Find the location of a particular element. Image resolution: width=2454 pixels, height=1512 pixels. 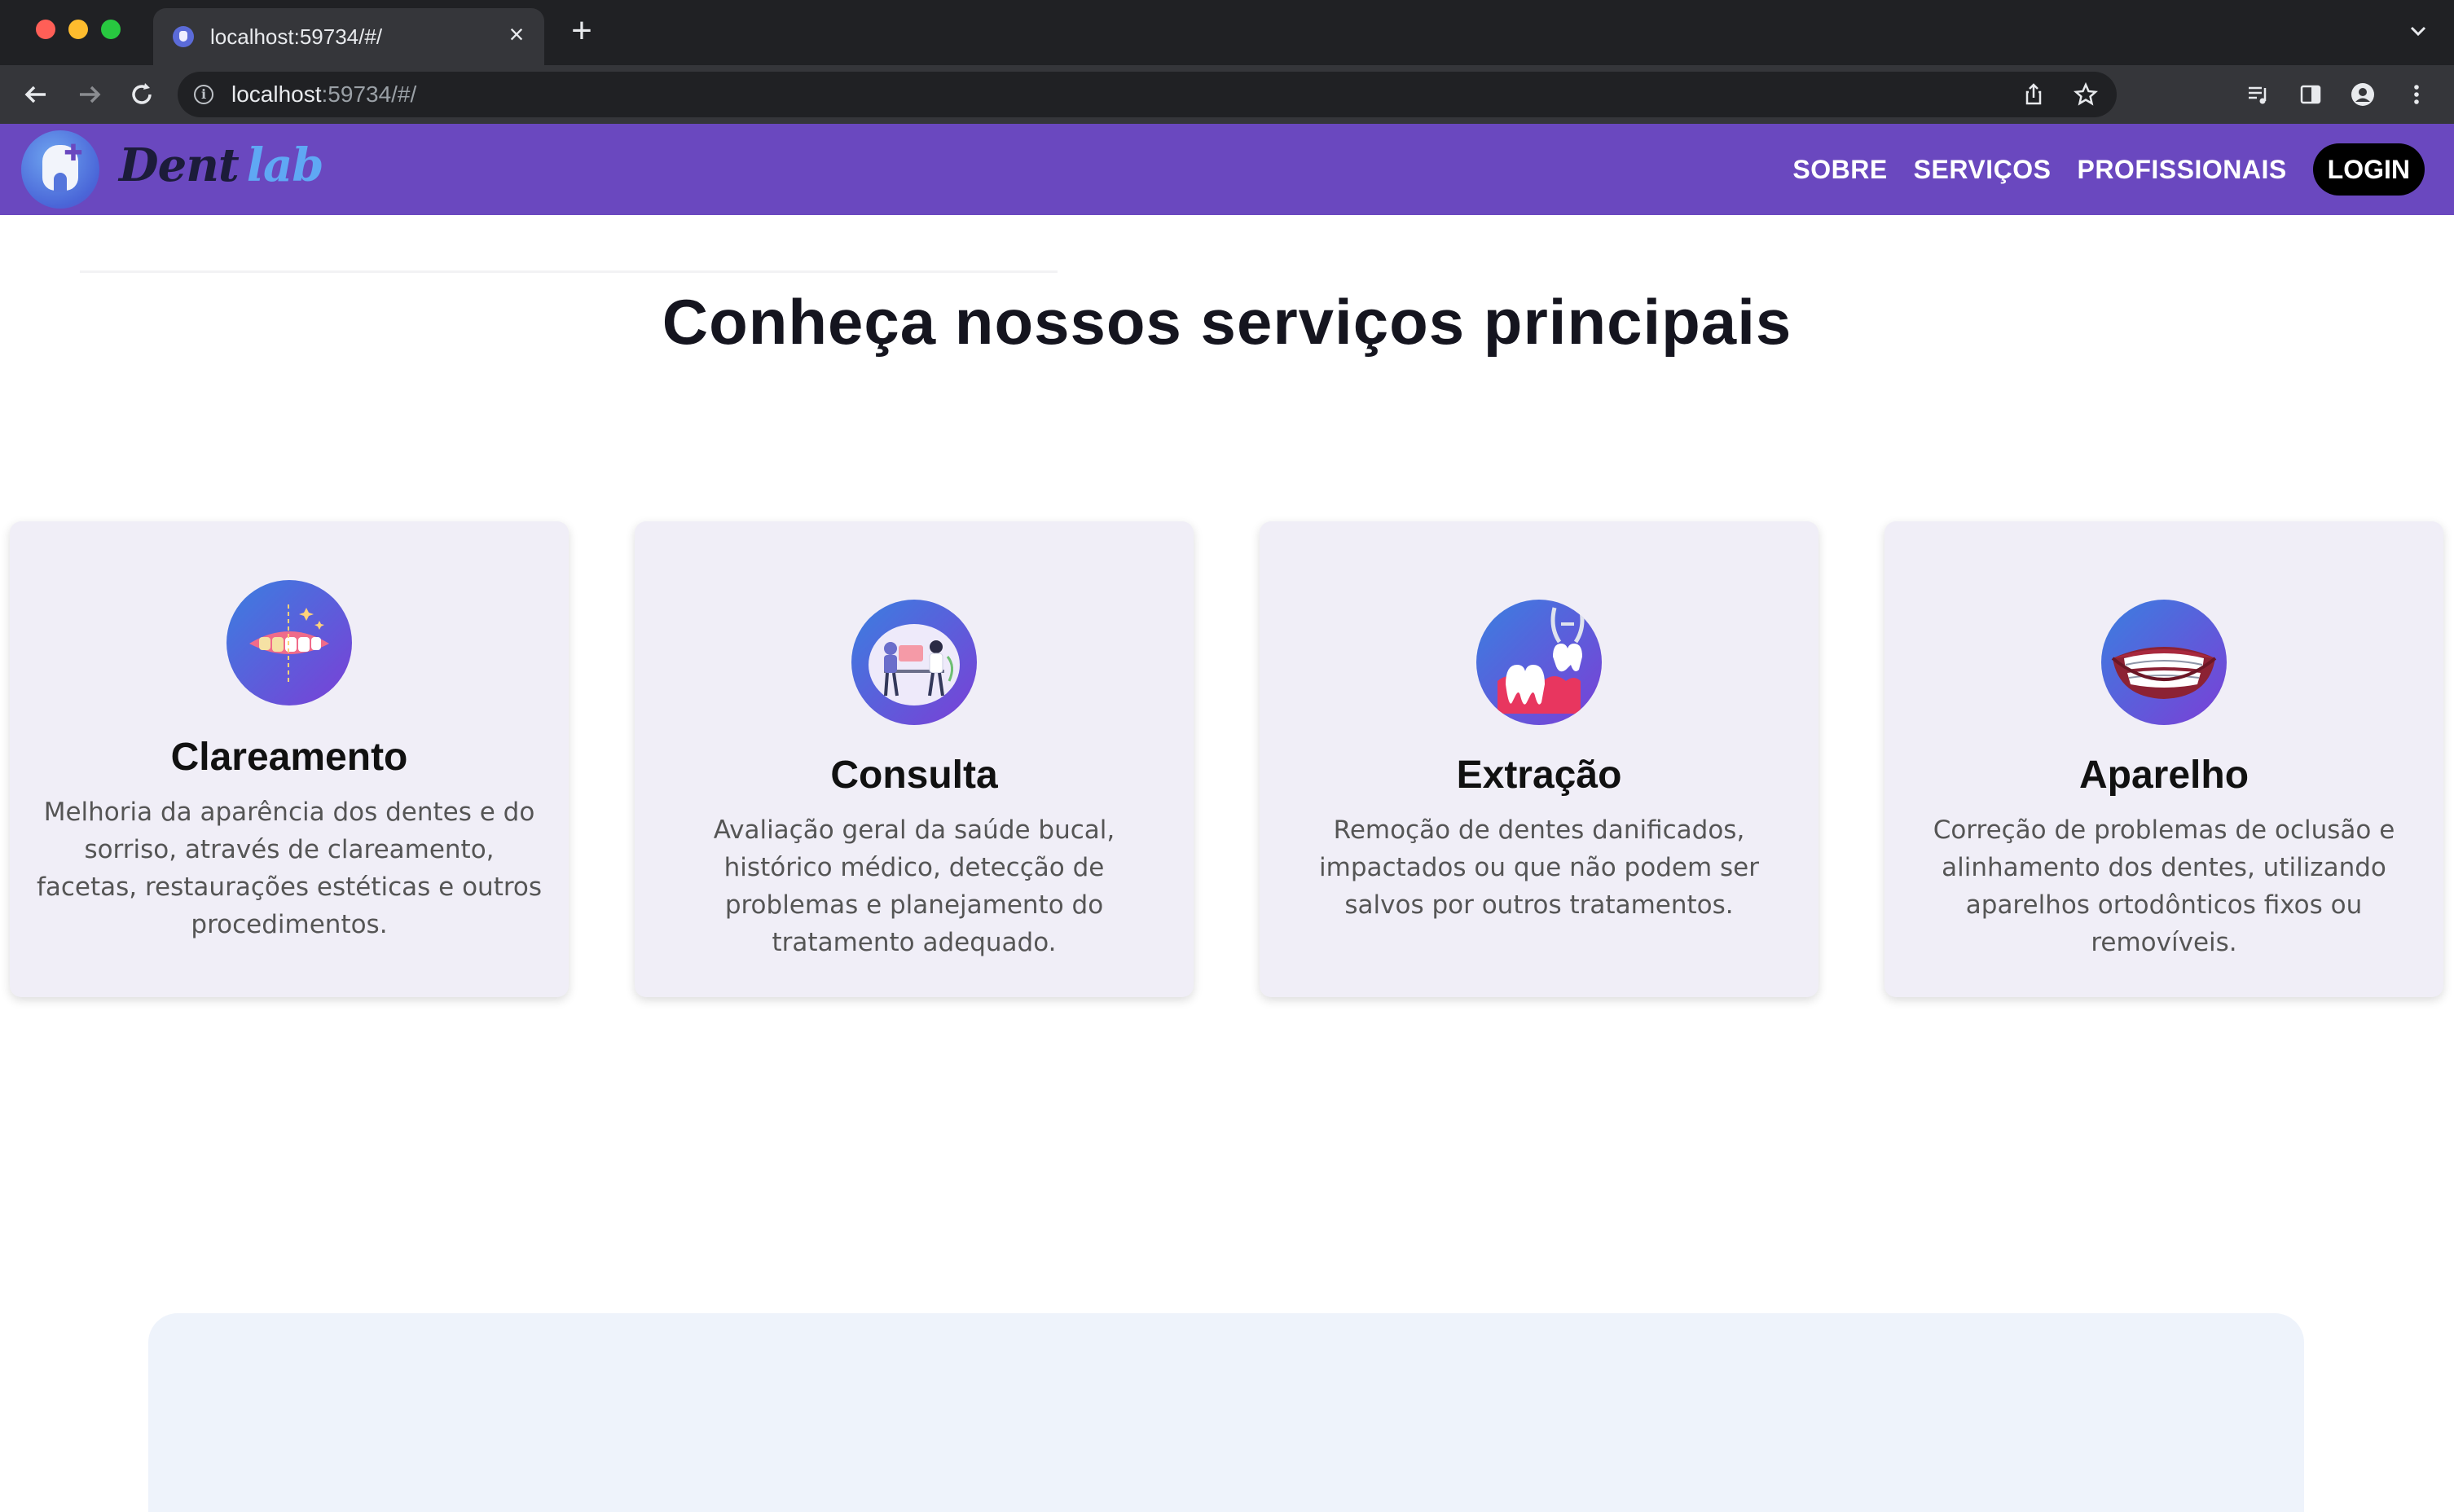

url-text: localhost:59734/#/ is located at coordinates (324, 94).